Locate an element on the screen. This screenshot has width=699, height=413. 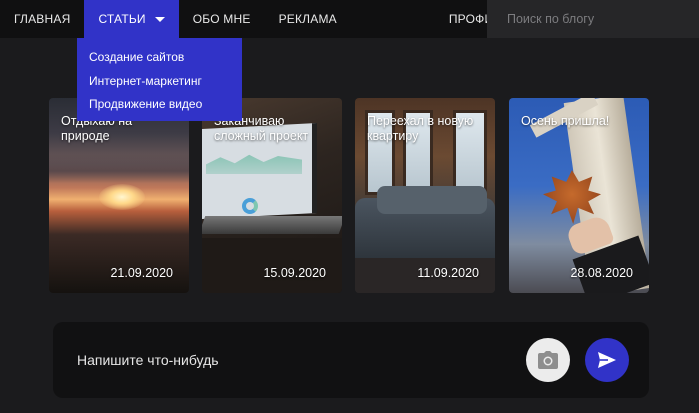
send-button is located at coordinates (607, 360).